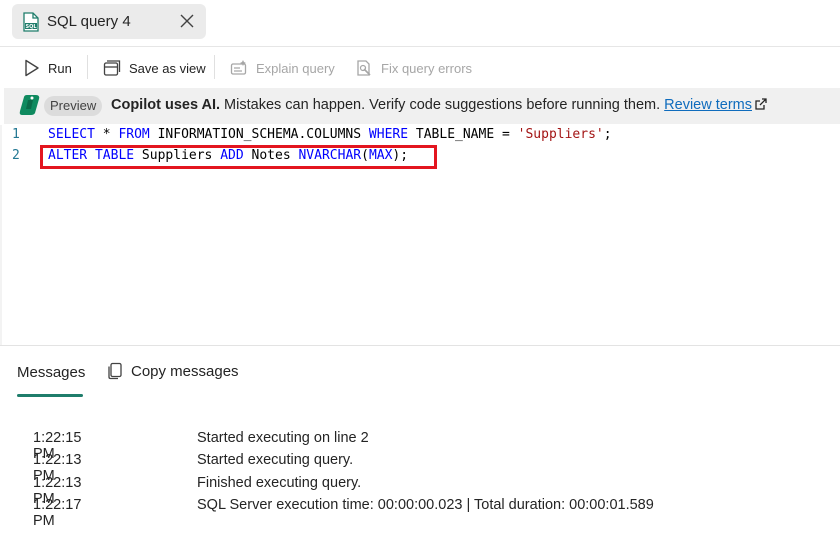 Image resolution: width=840 pixels, height=555 pixels. I want to click on sql-string: 'Suppliers', so click(560, 134).